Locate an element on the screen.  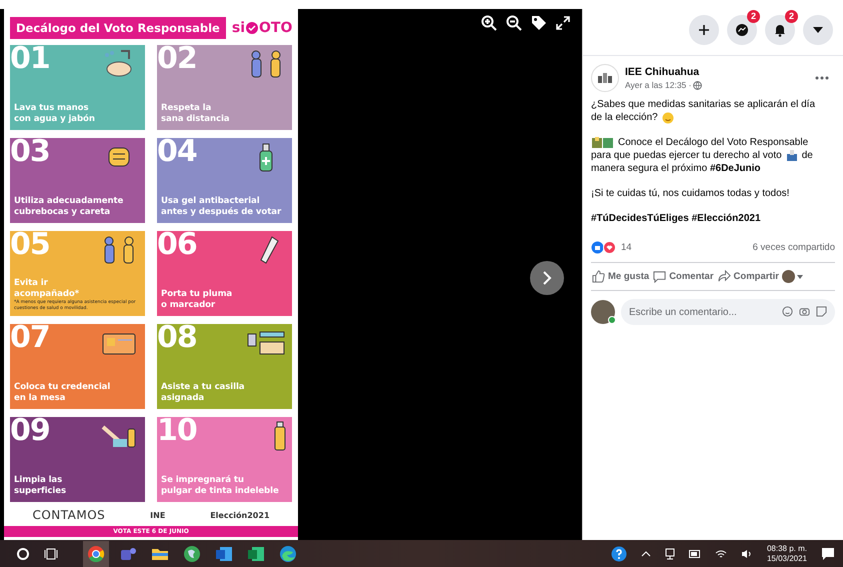
post-text: de la elección? is located at coordinates (624, 117).